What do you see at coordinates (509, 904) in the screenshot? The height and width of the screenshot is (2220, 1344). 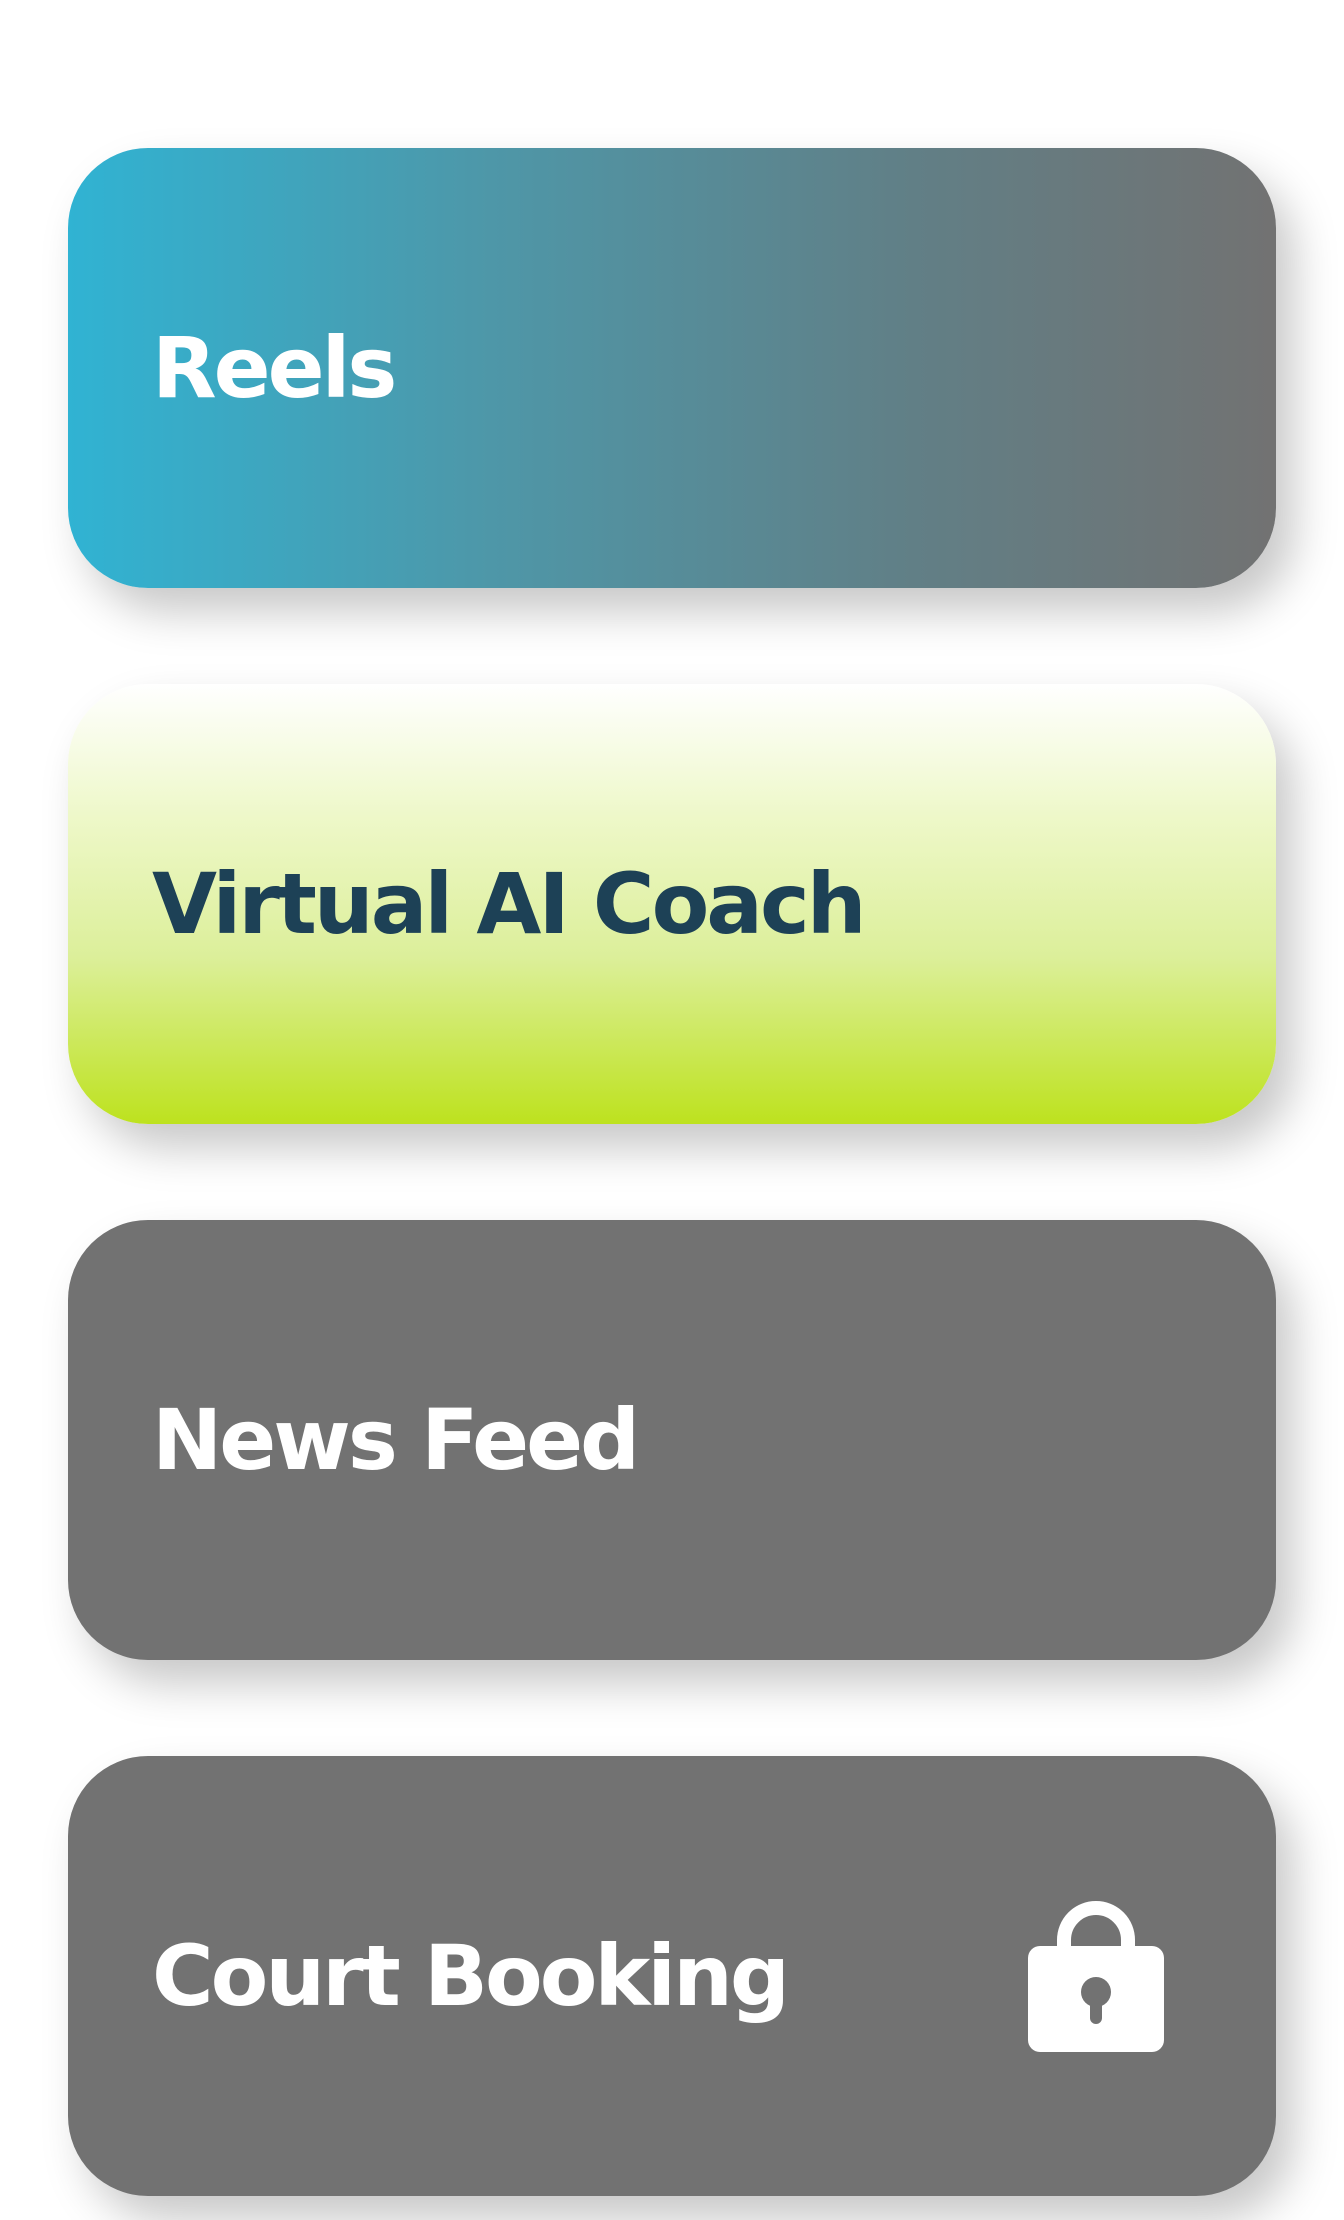 I see `virtual-ai-coach-label: Virtual AI Coach` at bounding box center [509, 904].